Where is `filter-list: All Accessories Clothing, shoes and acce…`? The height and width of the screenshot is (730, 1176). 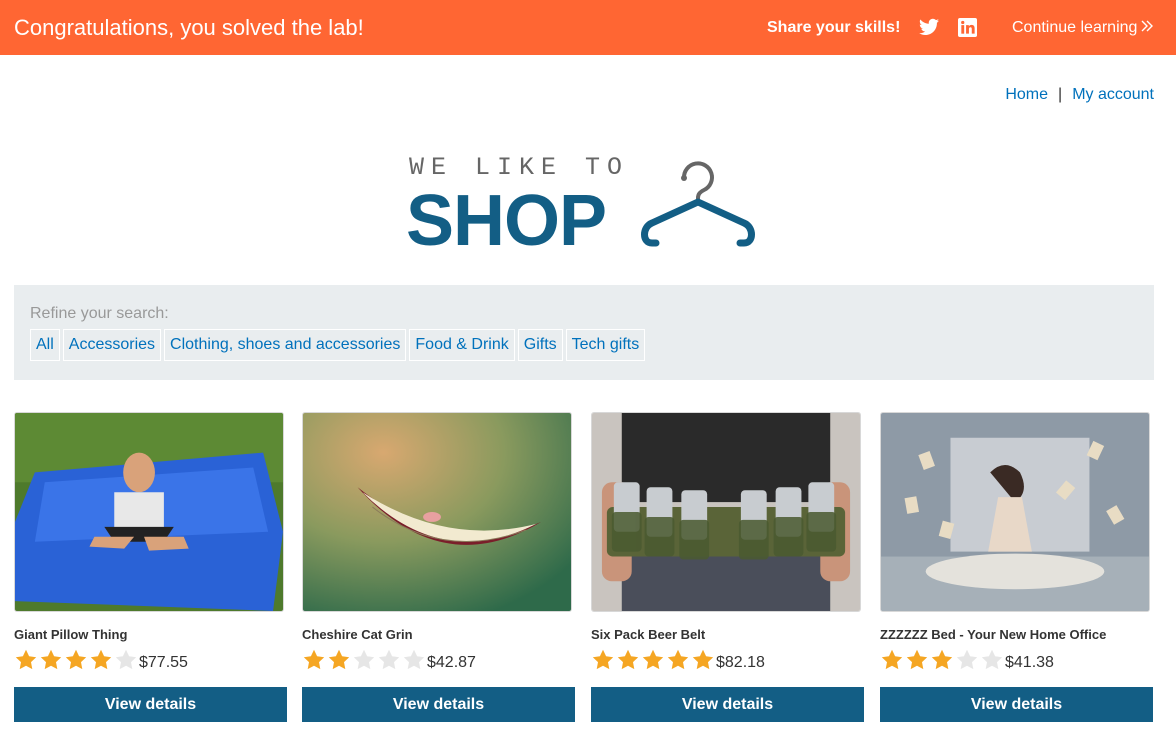 filter-list: All Accessories Clothing, shoes and acce… is located at coordinates (338, 345).